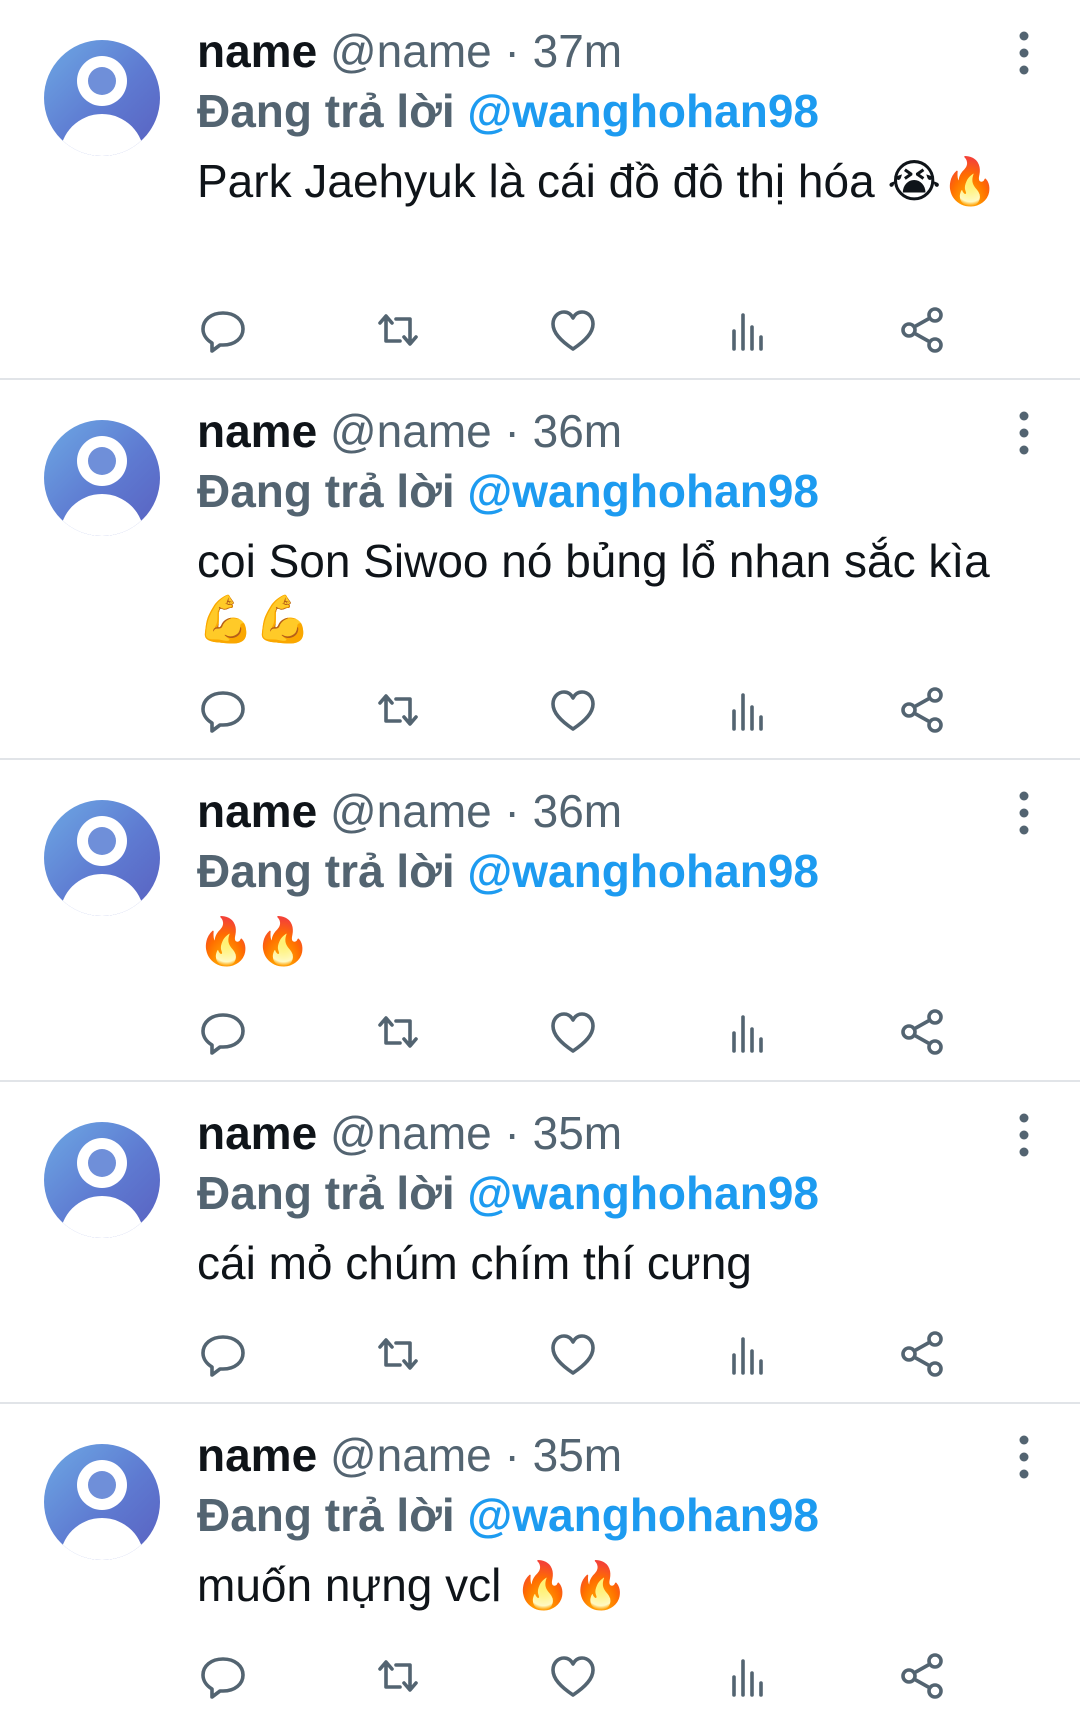 This screenshot has height=1717, width=1080. What do you see at coordinates (598, 181) in the screenshot?
I see `tweet-text: Park Jaehyuk là cái đồ đô thị hóa 😭🔥` at bounding box center [598, 181].